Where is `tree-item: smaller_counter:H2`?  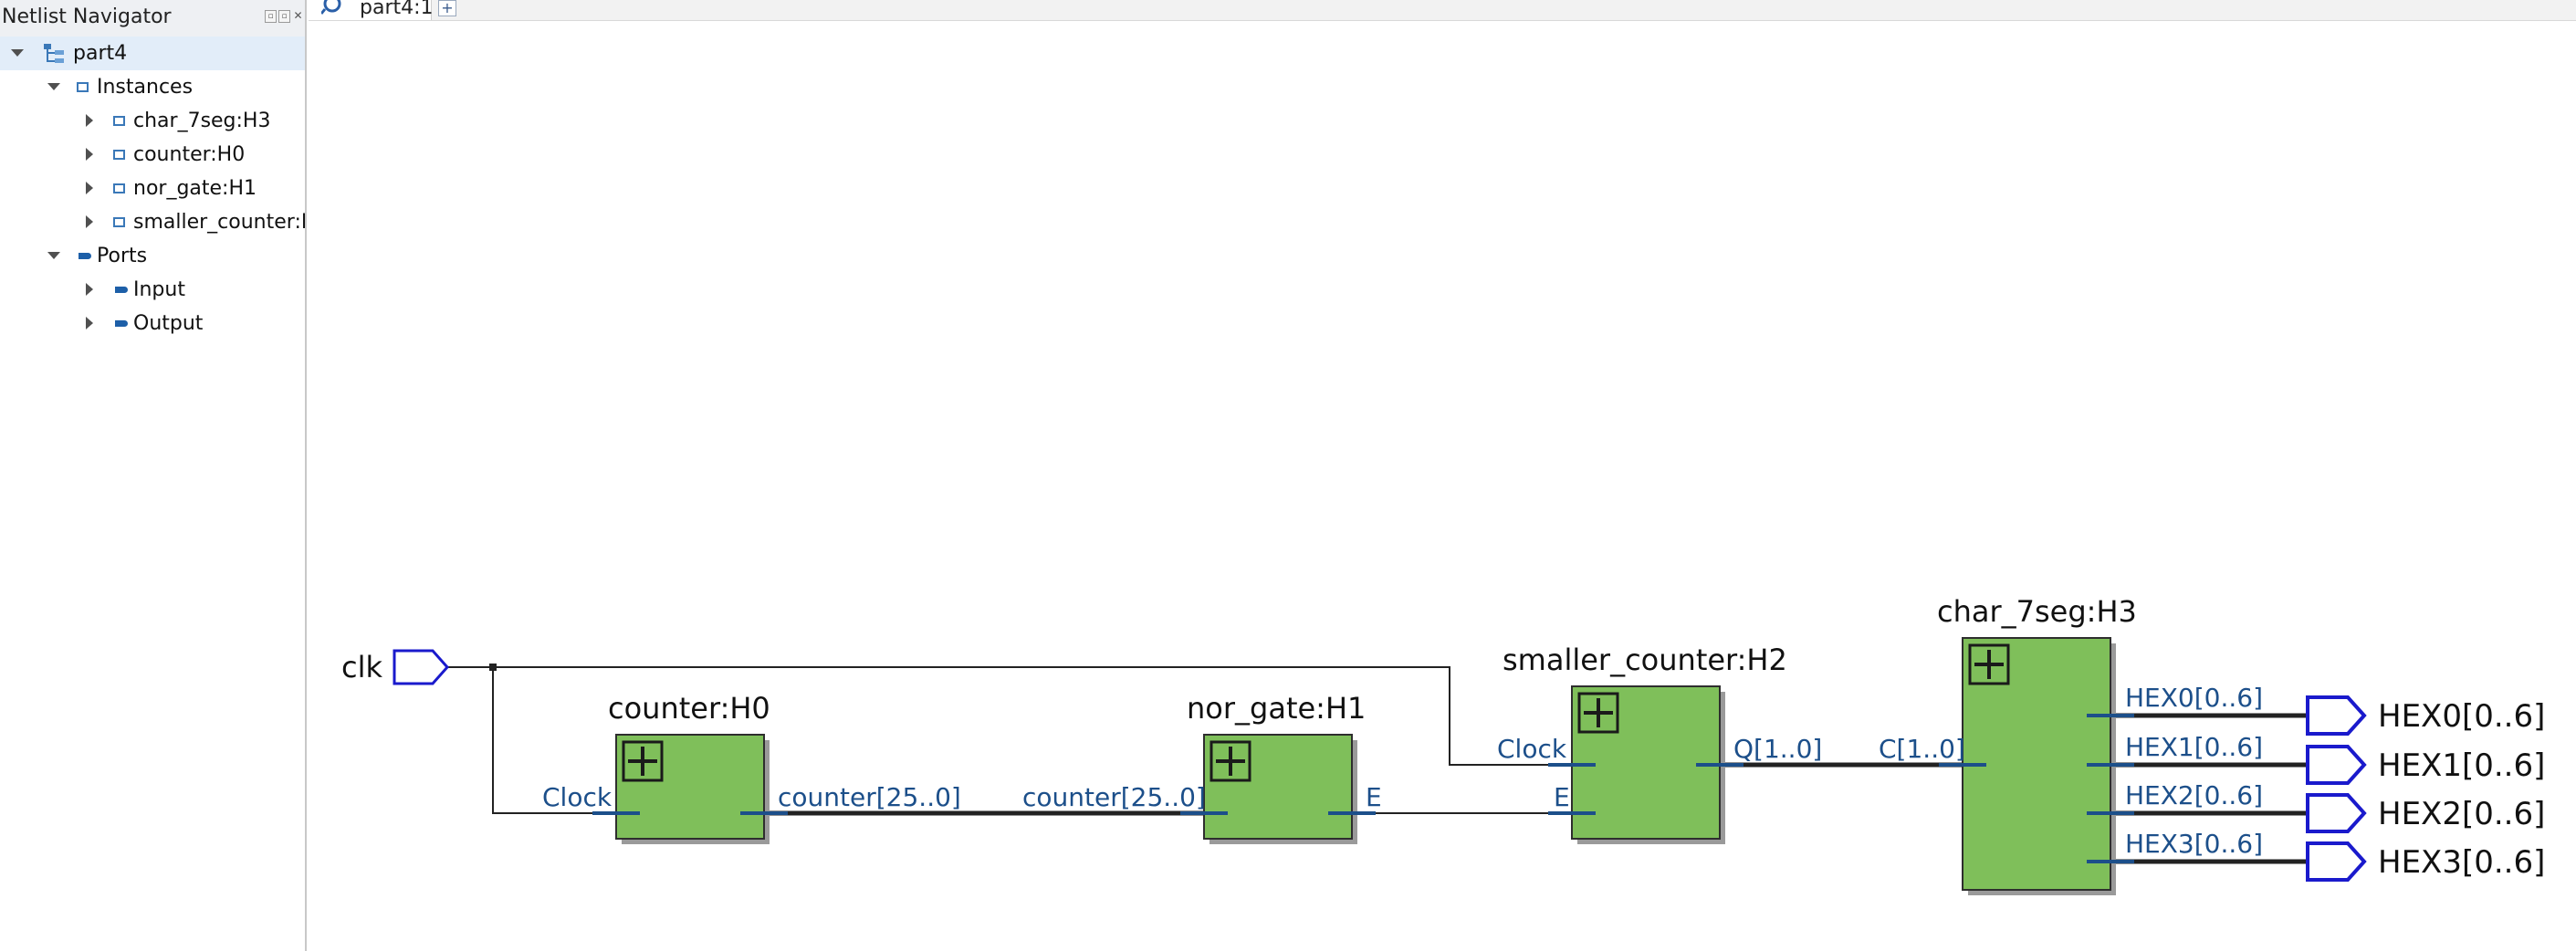 tree-item: smaller_counter:H2 is located at coordinates (152, 222).